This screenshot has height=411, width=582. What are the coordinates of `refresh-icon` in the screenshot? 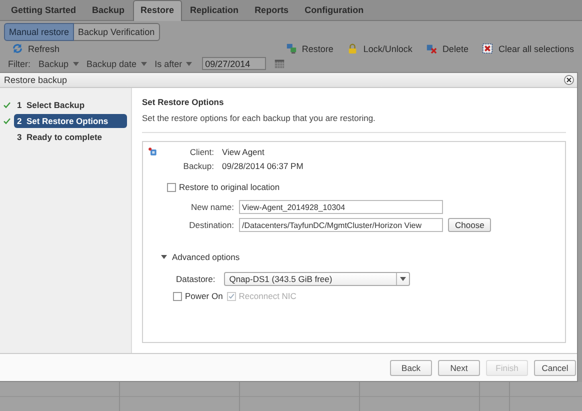 It's located at (17, 48).